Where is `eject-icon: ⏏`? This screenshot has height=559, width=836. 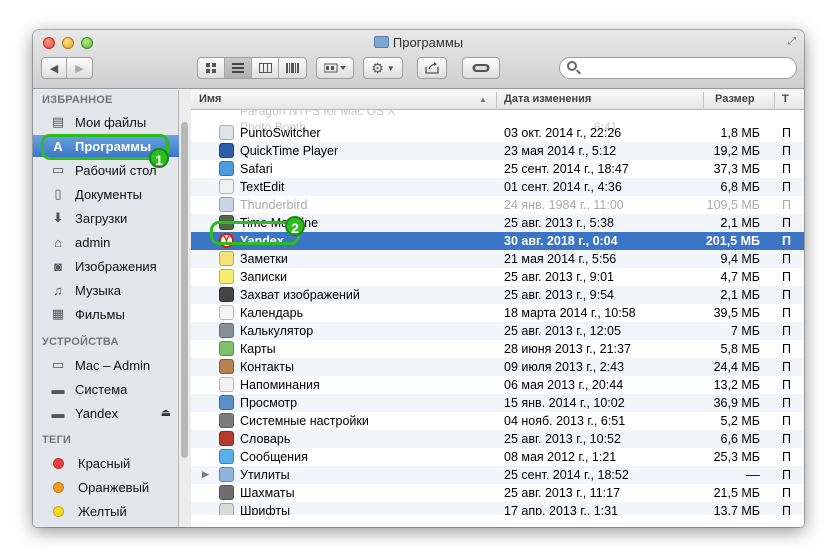
eject-icon: ⏏ is located at coordinates (166, 412).